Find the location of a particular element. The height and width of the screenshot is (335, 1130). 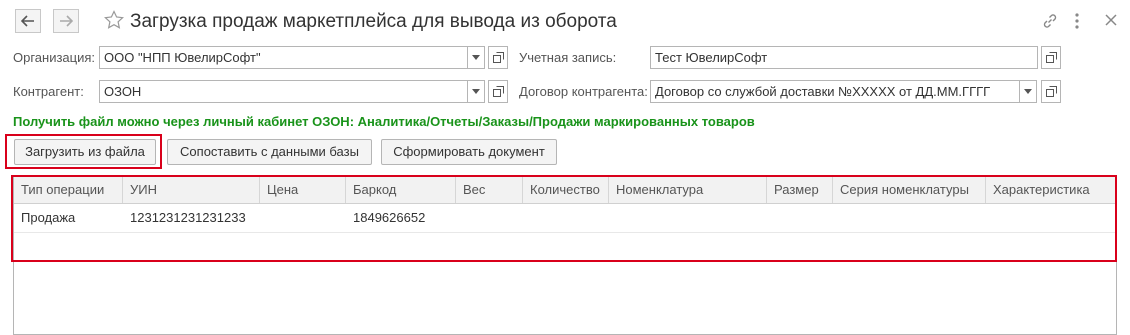

organization-dropdown-button is located at coordinates (476, 57).